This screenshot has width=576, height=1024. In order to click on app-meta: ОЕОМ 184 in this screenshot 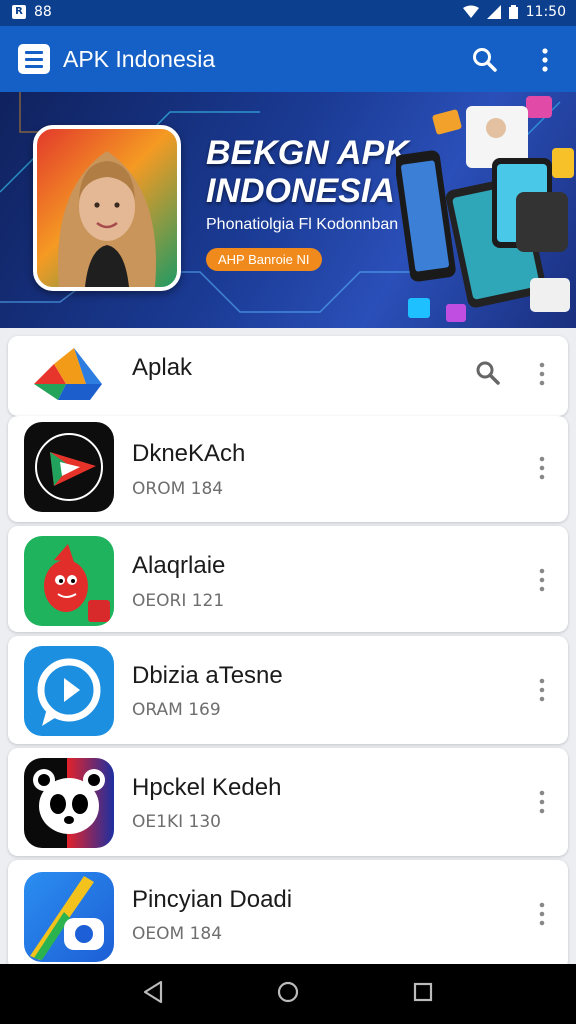, I will do `click(177, 934)`.